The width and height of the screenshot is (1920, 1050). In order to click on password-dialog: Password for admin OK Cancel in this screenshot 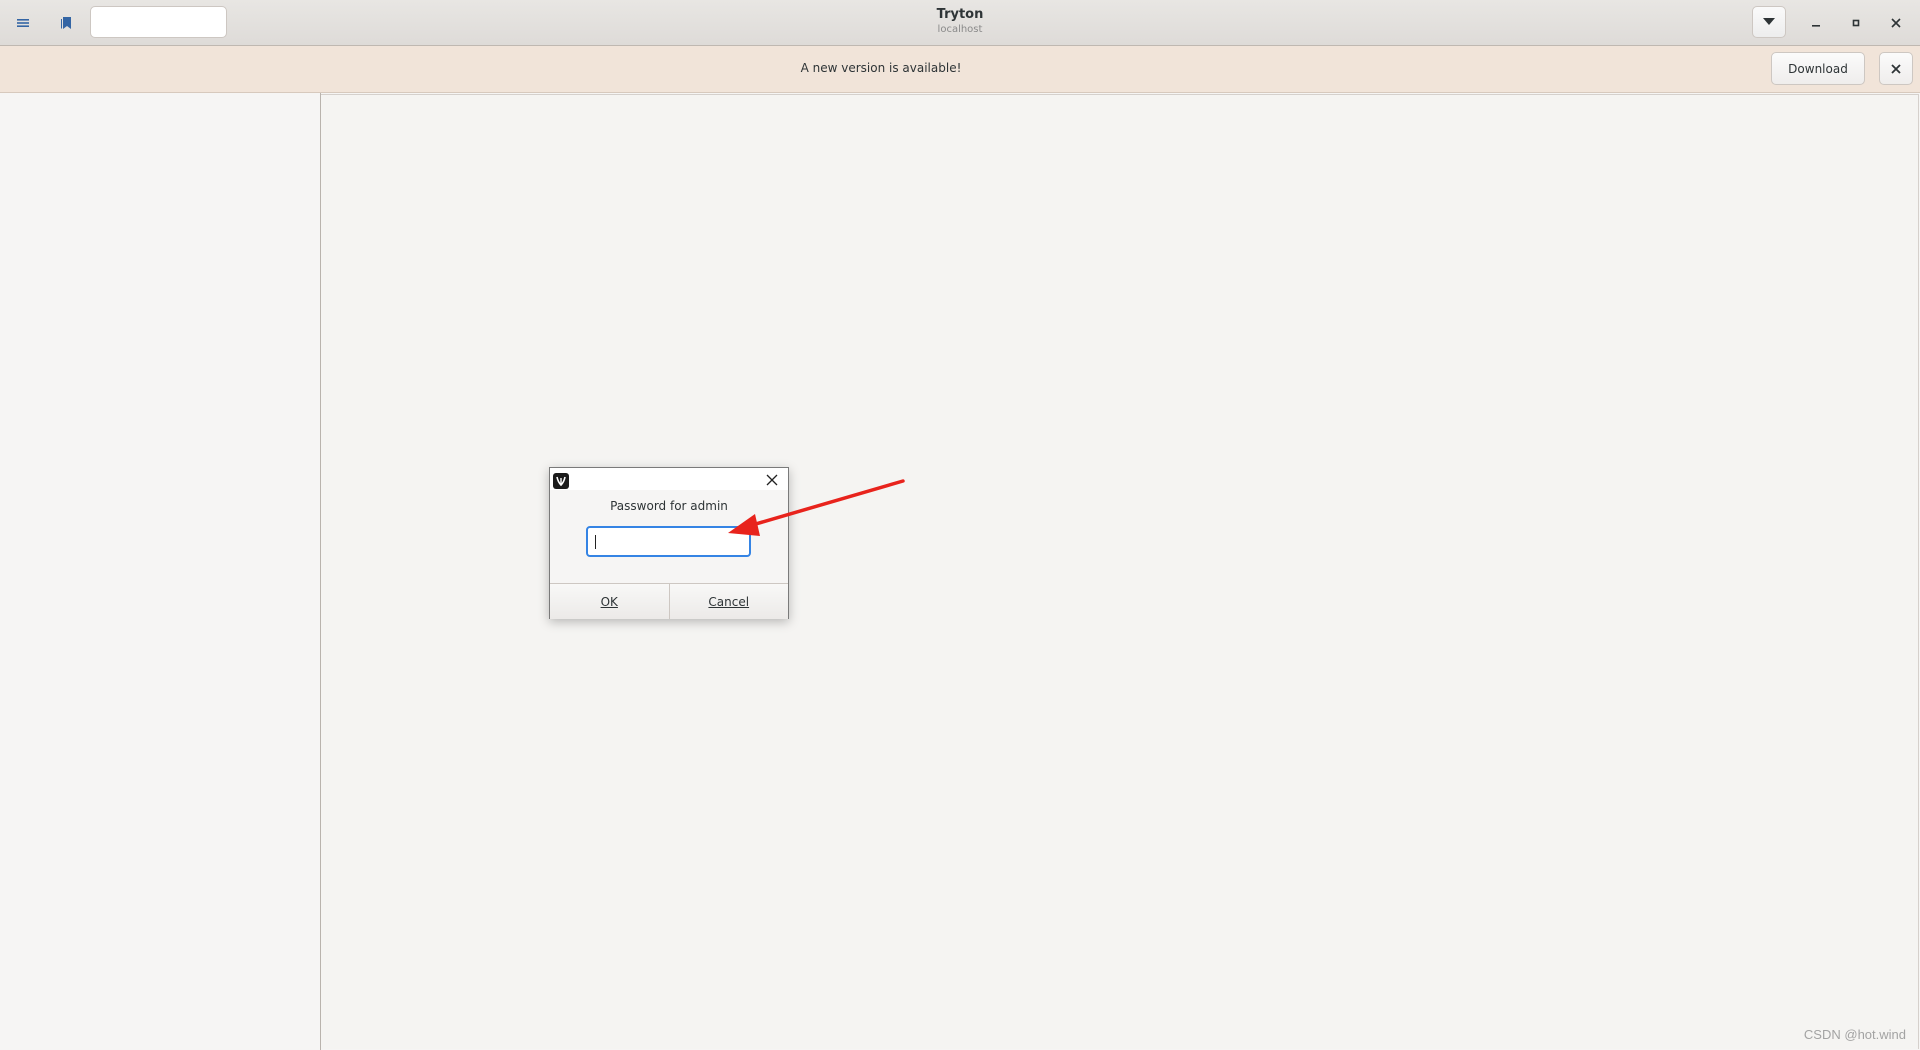, I will do `click(669, 543)`.